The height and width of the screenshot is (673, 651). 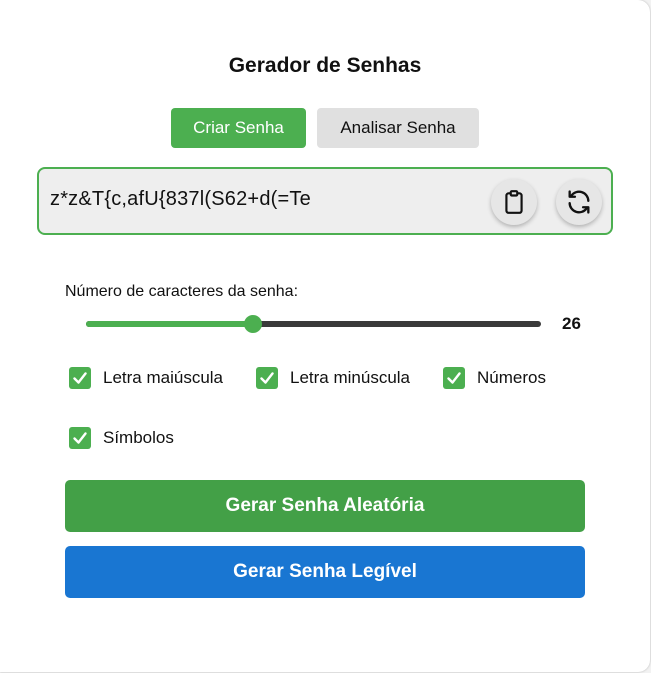 What do you see at coordinates (398, 128) in the screenshot?
I see `tab-analyze-password: Analisar Senha` at bounding box center [398, 128].